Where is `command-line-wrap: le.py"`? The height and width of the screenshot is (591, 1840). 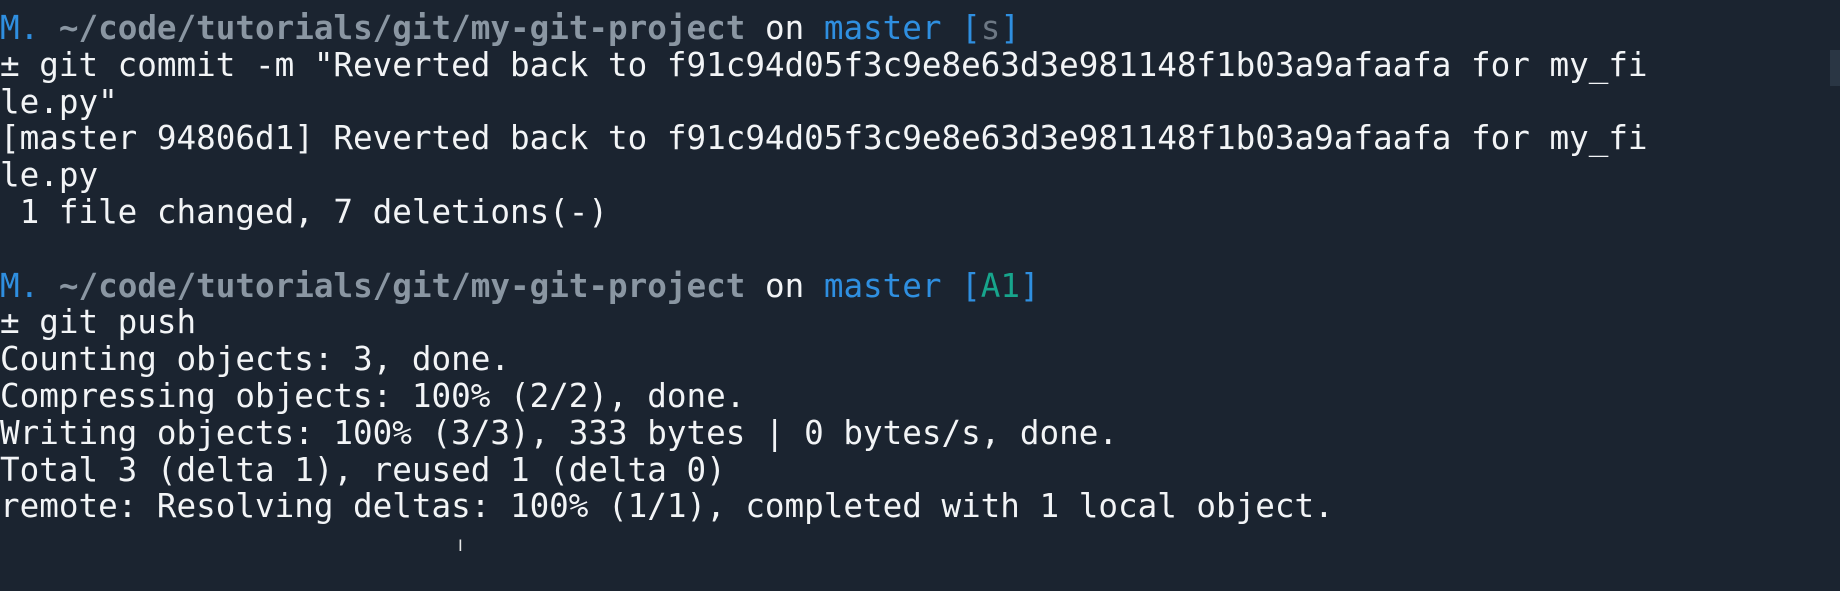 command-line-wrap: le.py" is located at coordinates (59, 101).